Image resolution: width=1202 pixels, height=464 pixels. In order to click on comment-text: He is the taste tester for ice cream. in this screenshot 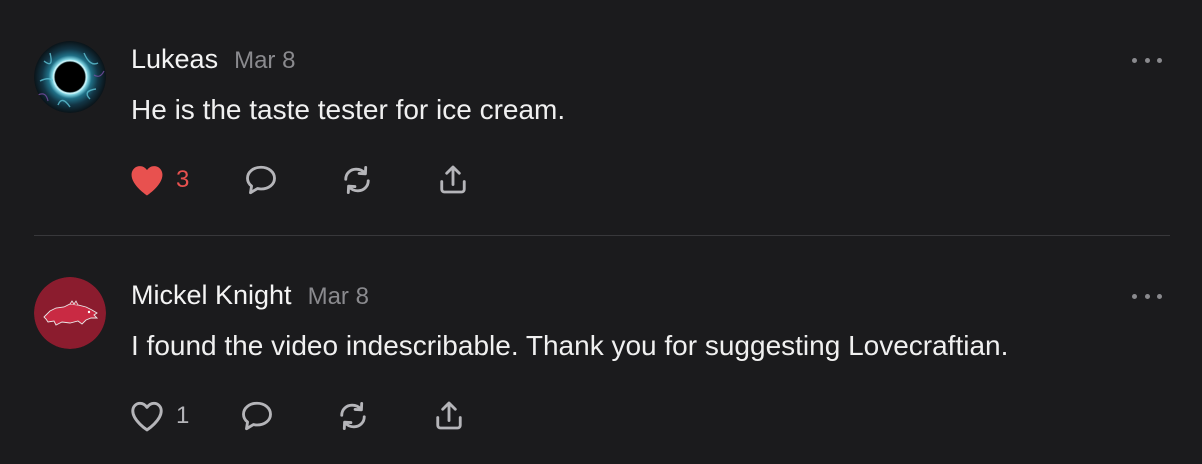, I will do `click(348, 109)`.